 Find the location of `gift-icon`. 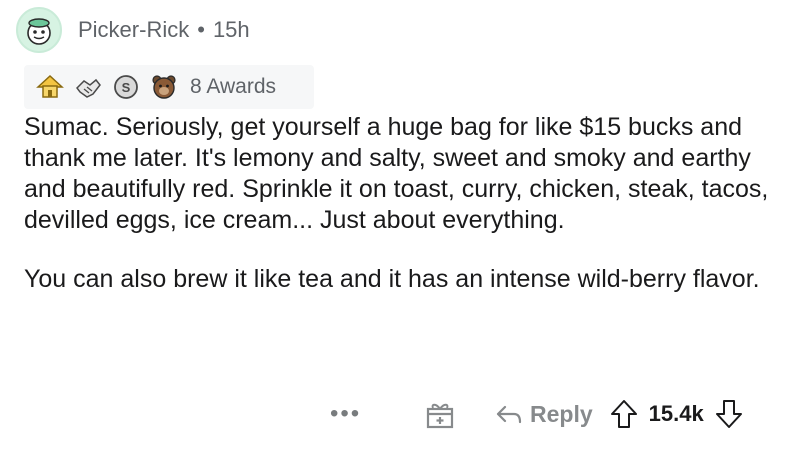

gift-icon is located at coordinates (440, 416).